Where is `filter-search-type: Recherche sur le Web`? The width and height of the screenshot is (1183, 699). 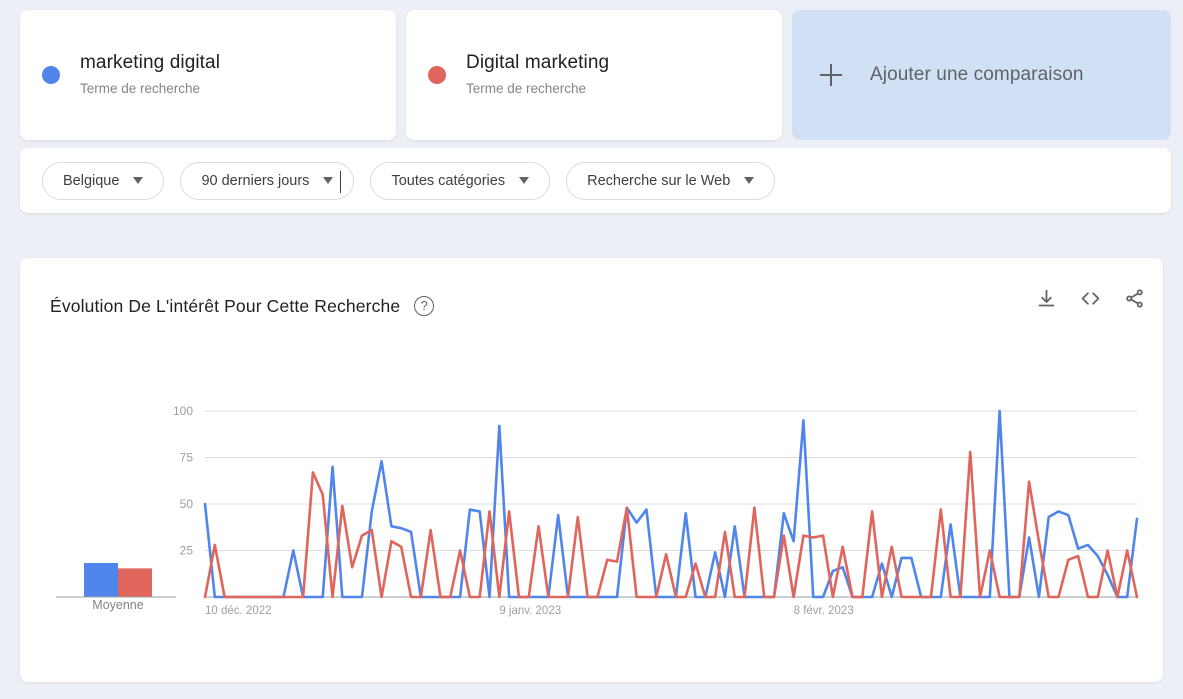
filter-search-type: Recherche sur le Web is located at coordinates (671, 180).